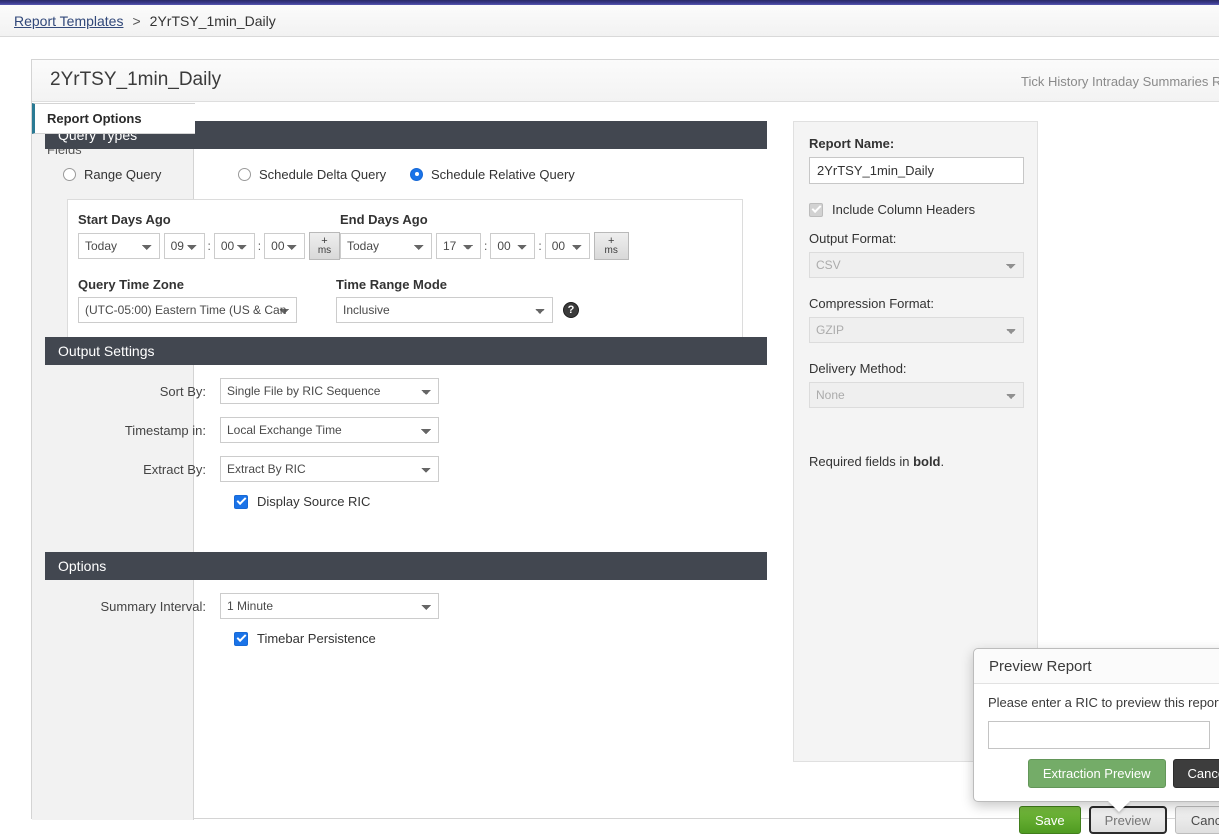 Image resolution: width=1219 pixels, height=834 pixels. What do you see at coordinates (444, 310) in the screenshot?
I see `time-range-mode-select: Inclusive` at bounding box center [444, 310].